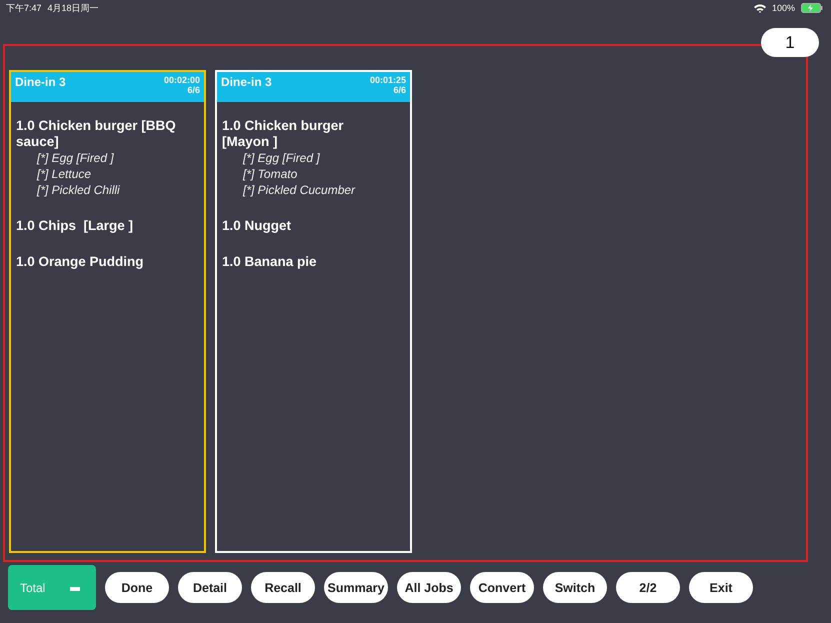 The height and width of the screenshot is (623, 831). I want to click on item-name: 1.0 Chicken burger [BBQ sauce], so click(96, 134).